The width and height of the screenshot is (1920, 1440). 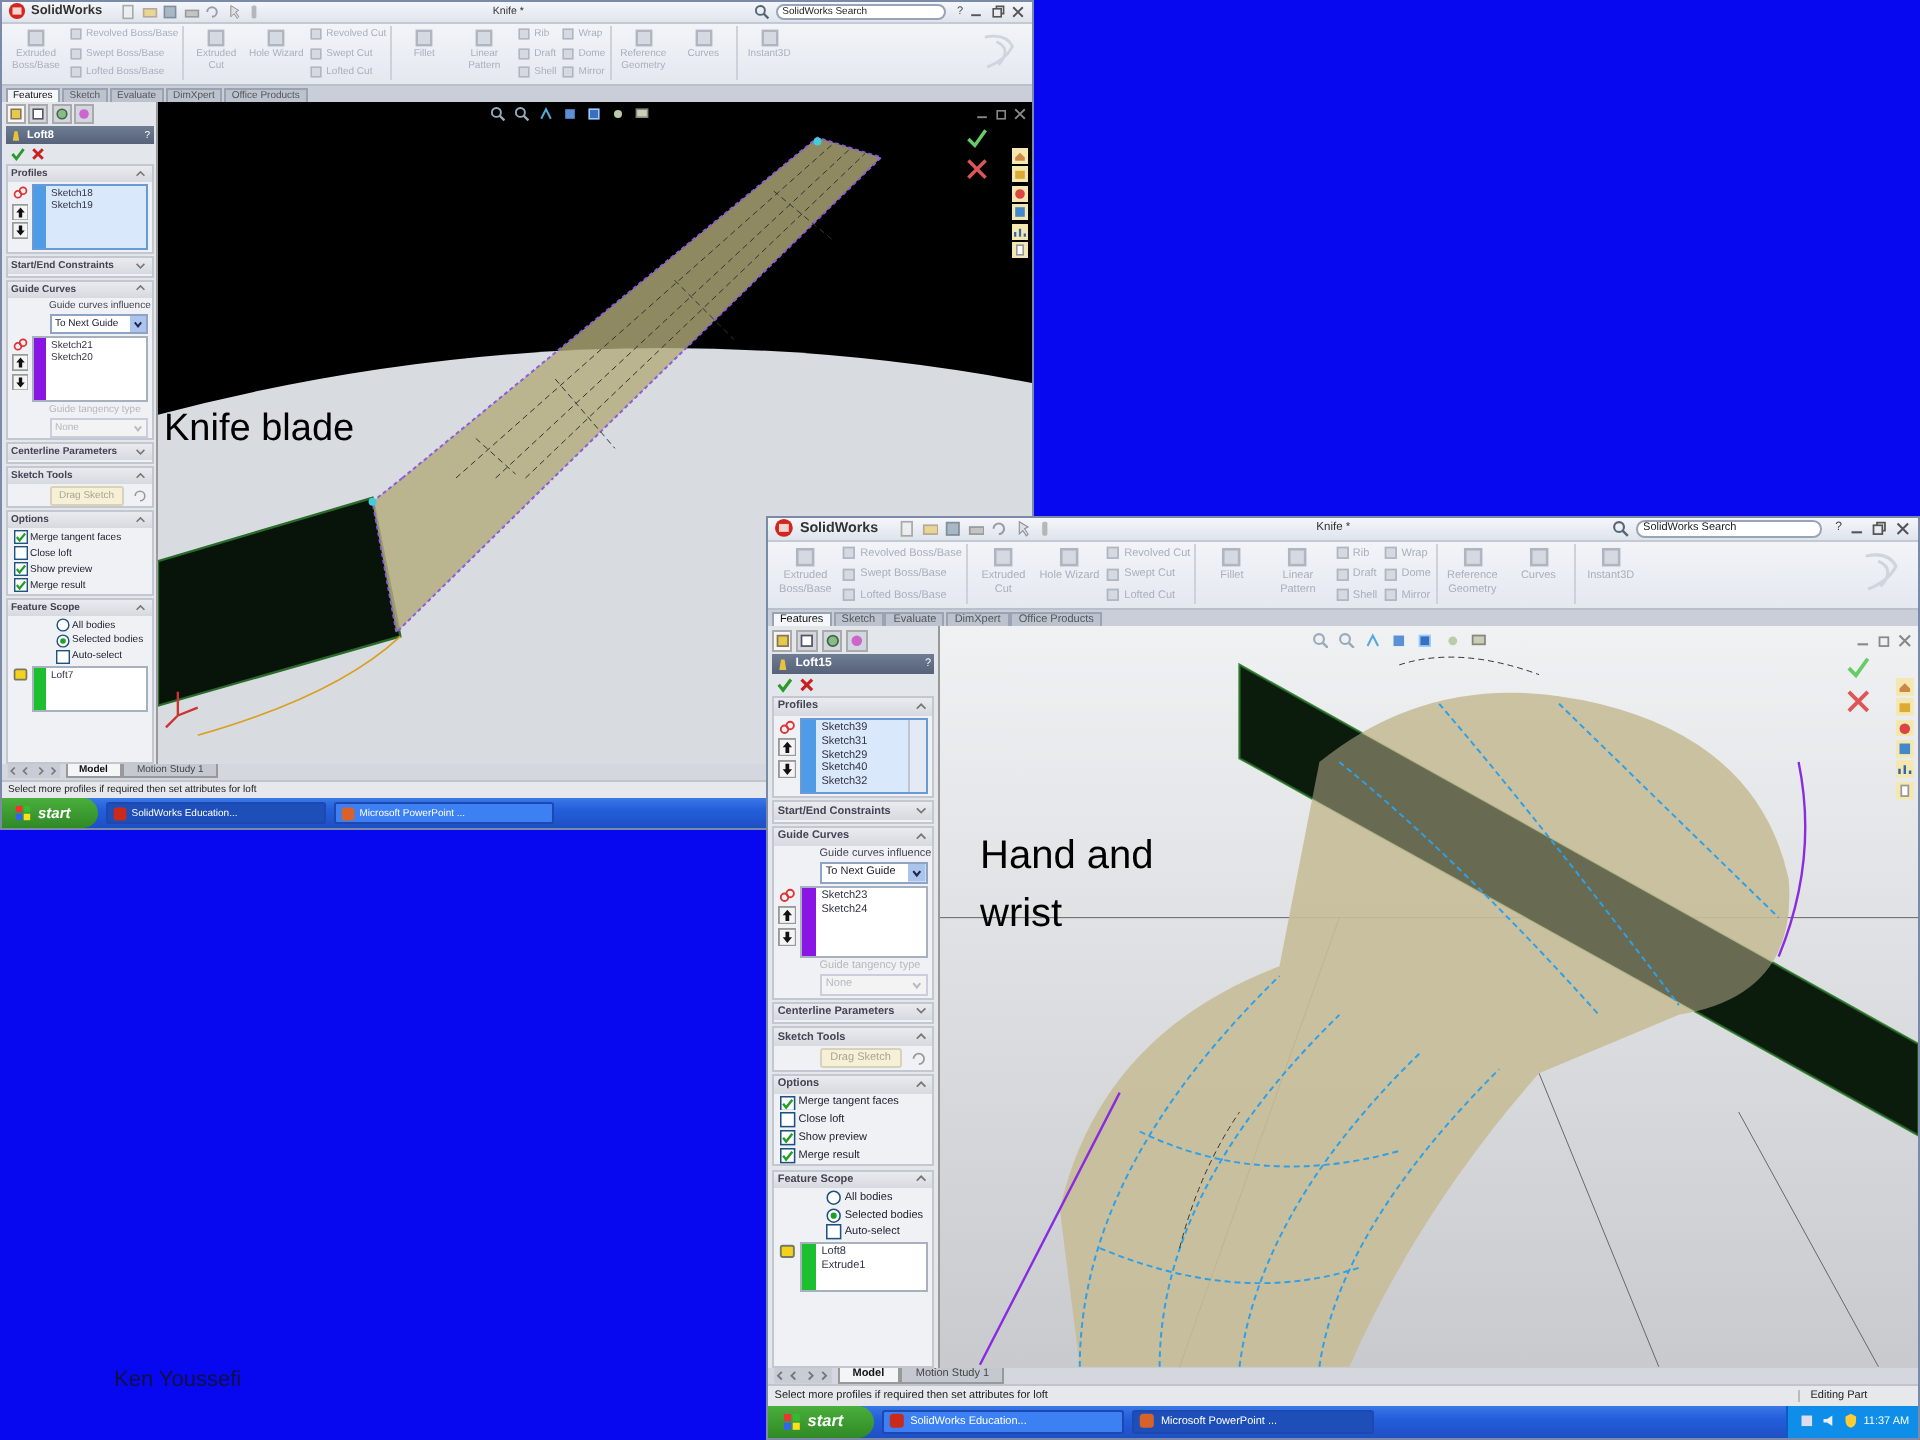 What do you see at coordinates (34, 771) in the screenshot?
I see `tab-scroll-arrows-icon` at bounding box center [34, 771].